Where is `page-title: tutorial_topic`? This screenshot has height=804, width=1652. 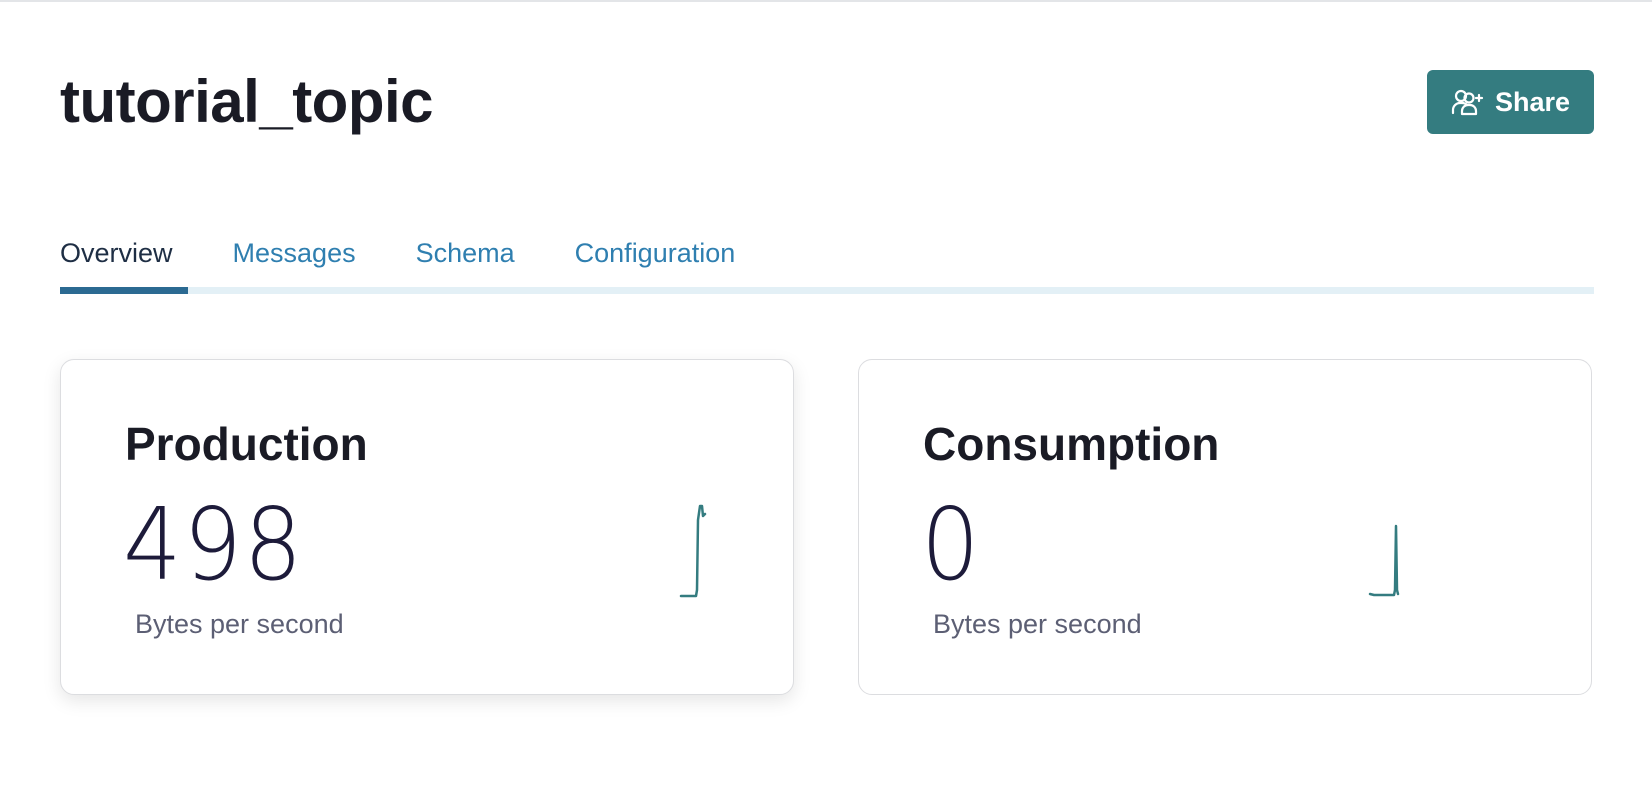
page-title: tutorial_topic is located at coordinates (247, 101).